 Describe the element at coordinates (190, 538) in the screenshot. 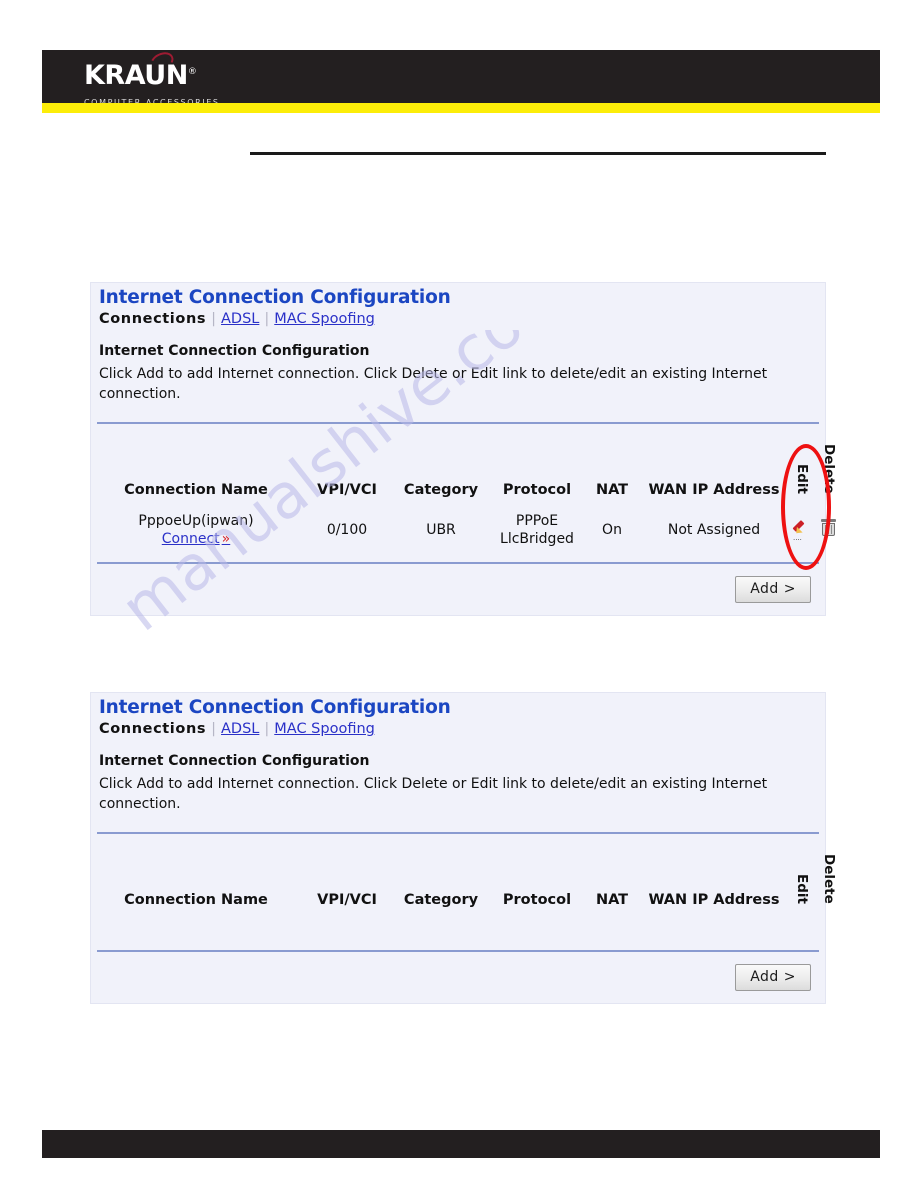

I see `connect-link-label: Connect` at that location.